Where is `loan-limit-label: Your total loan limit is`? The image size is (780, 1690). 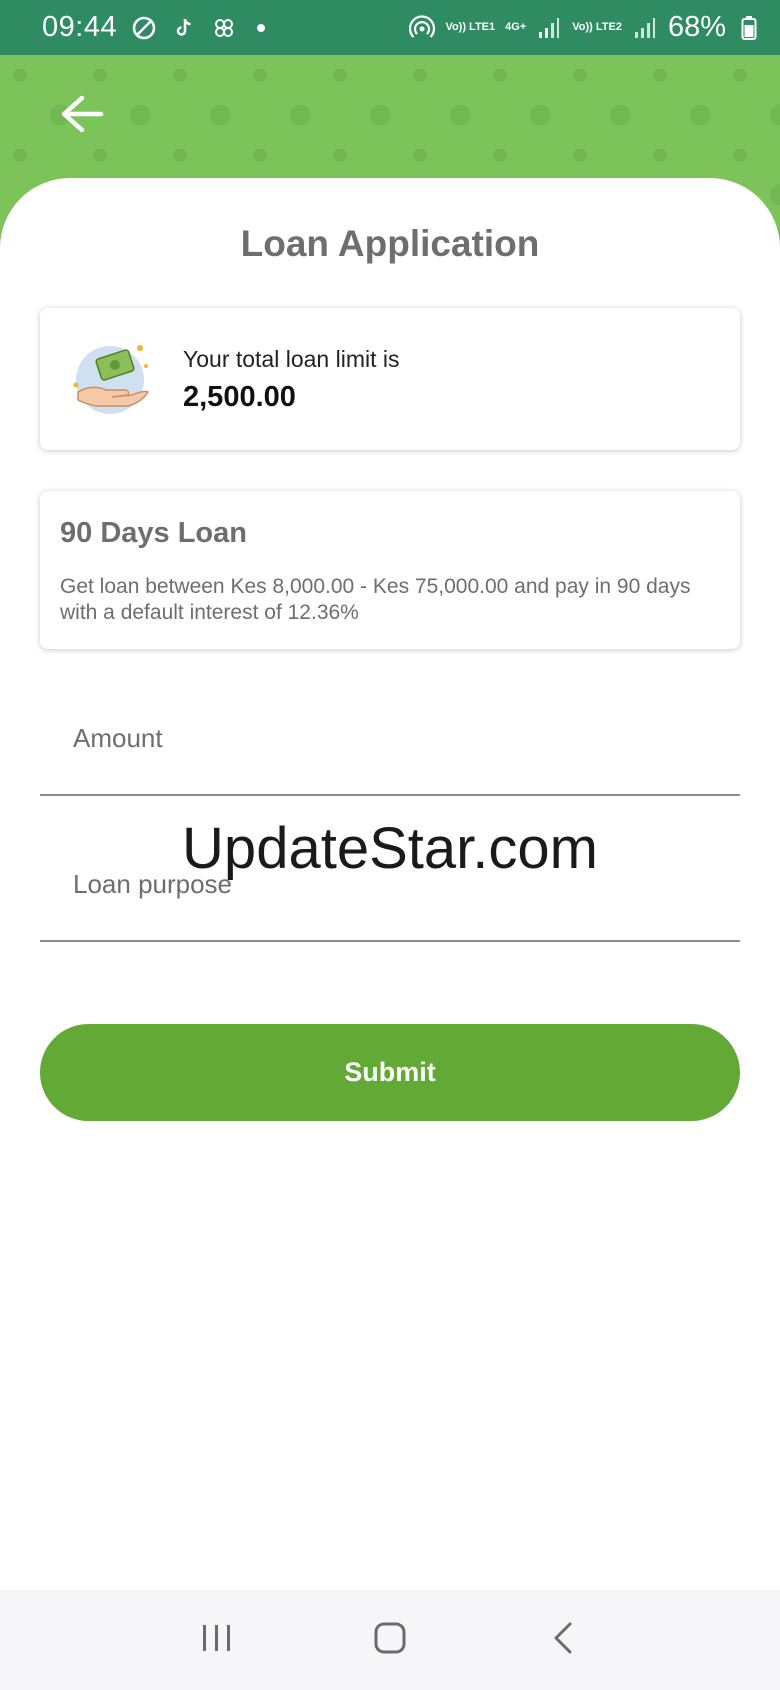 loan-limit-label: Your total loan limit is is located at coordinates (291, 359).